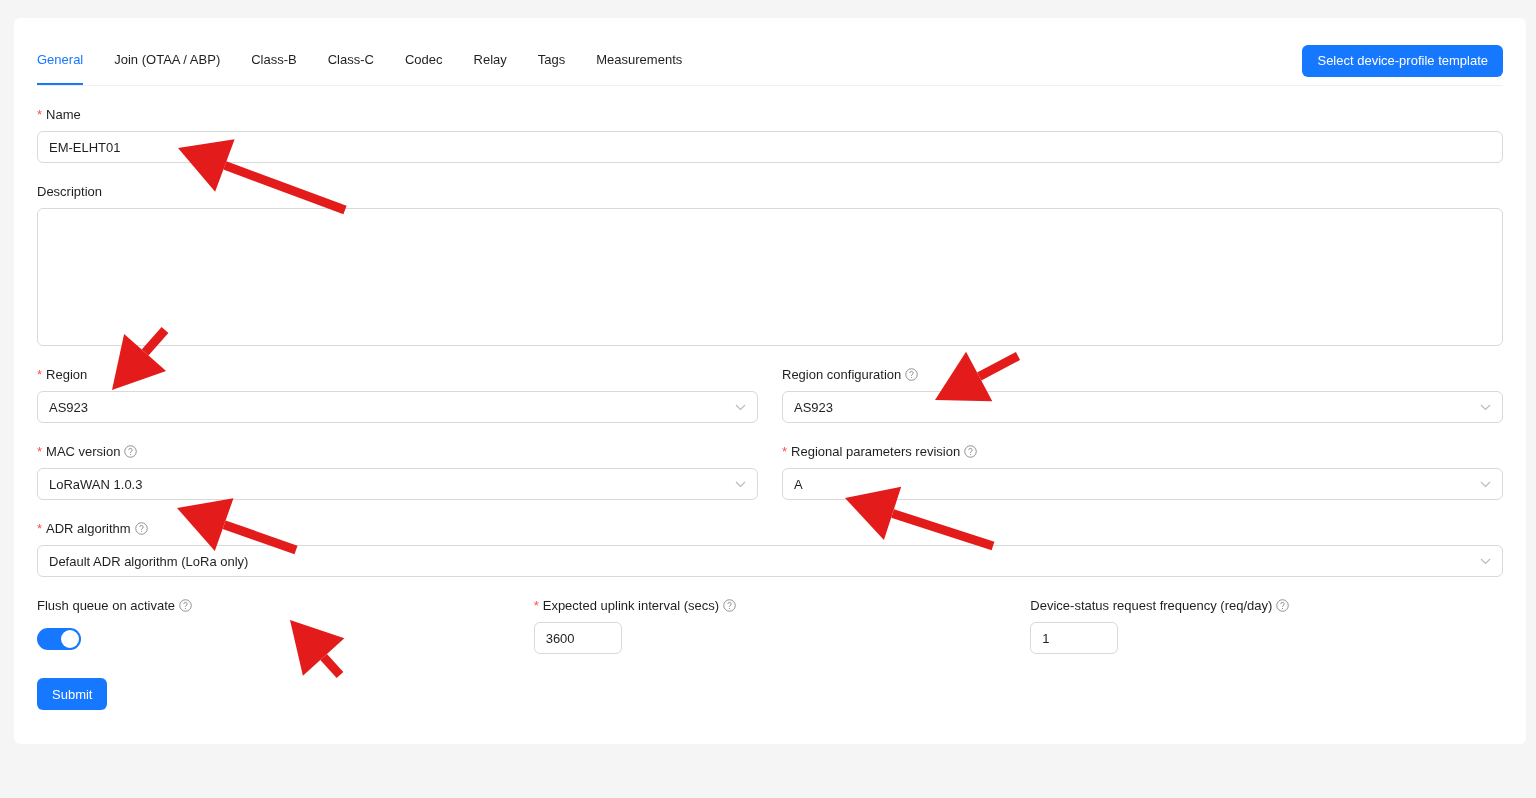  I want to click on select-field: LoRaWAN 1.0.3, so click(397, 484).